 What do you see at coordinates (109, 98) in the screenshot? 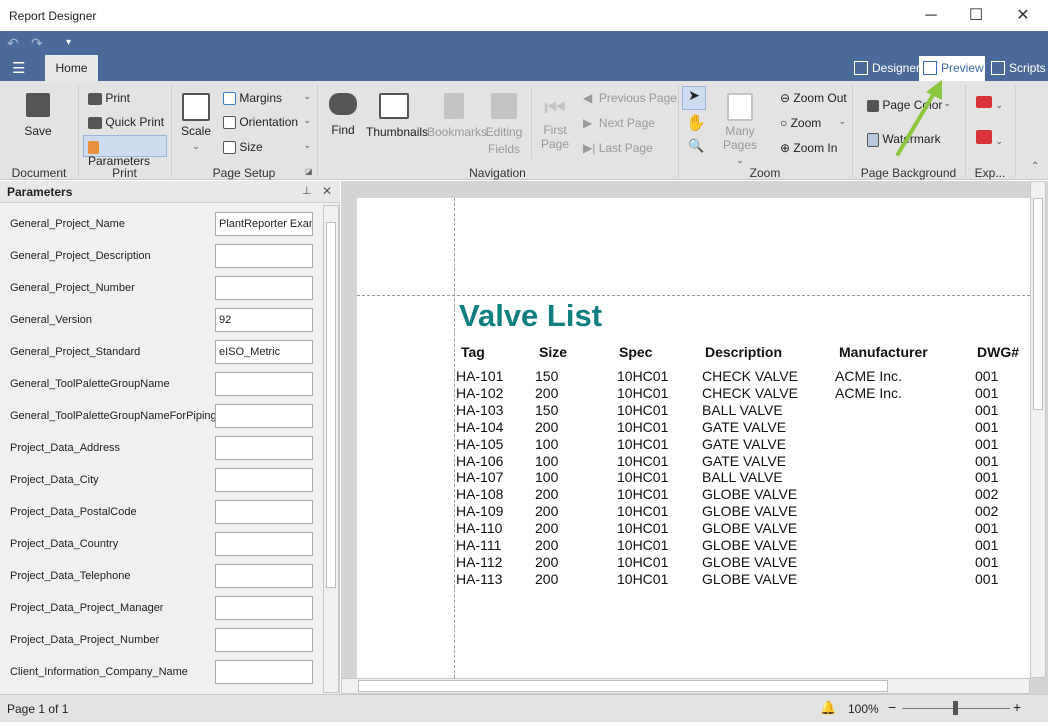
I see `print-button: Print` at bounding box center [109, 98].